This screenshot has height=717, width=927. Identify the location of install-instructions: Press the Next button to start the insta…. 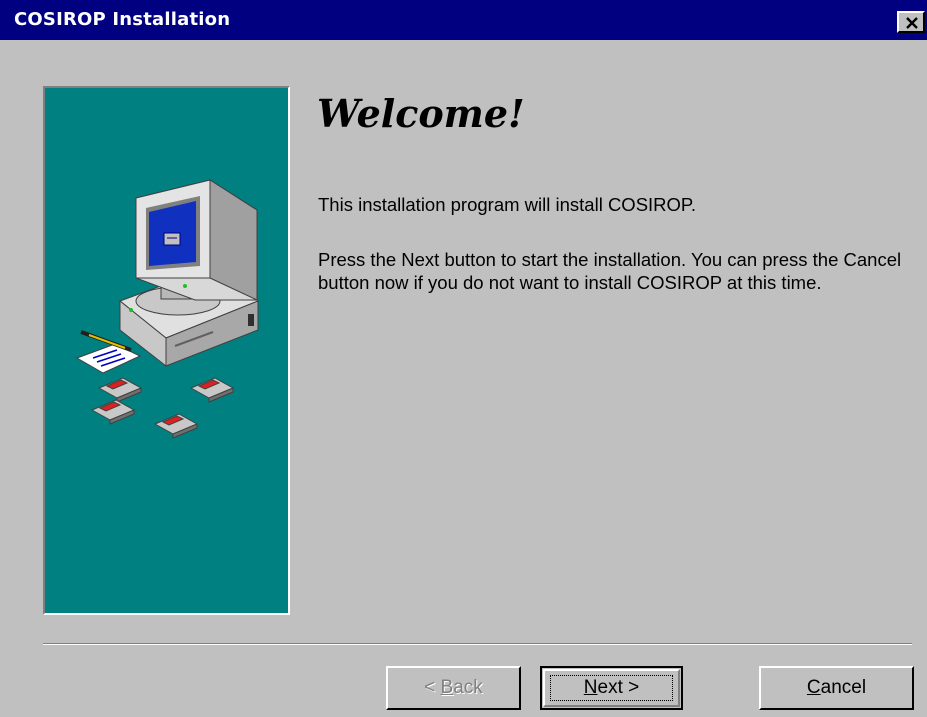
(610, 271).